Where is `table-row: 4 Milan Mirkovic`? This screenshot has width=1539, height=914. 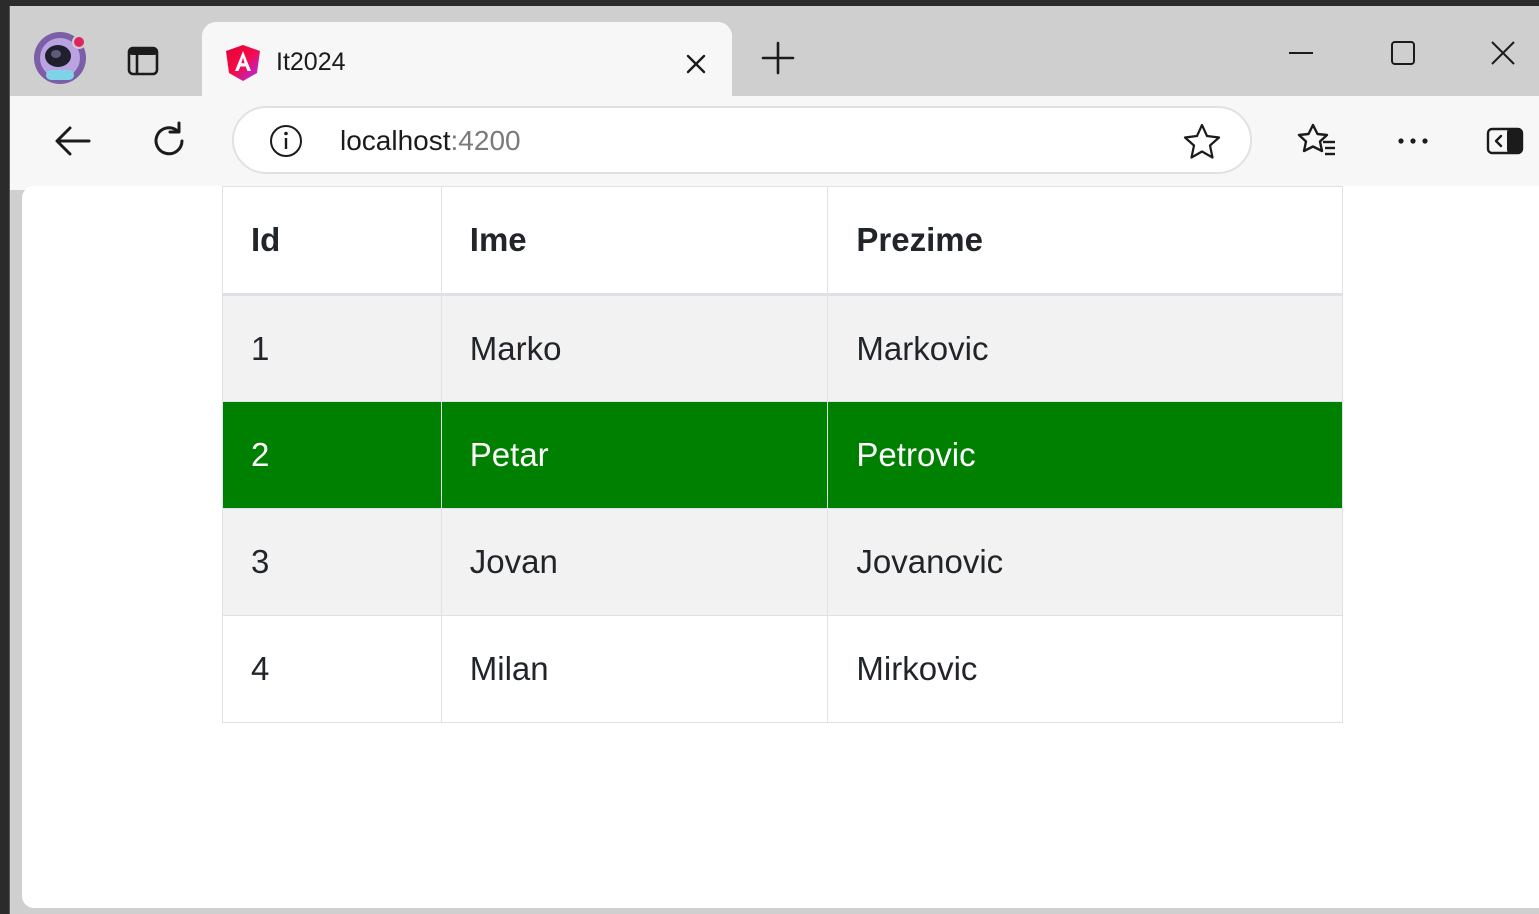
table-row: 4 Milan Mirkovic is located at coordinates (782, 669).